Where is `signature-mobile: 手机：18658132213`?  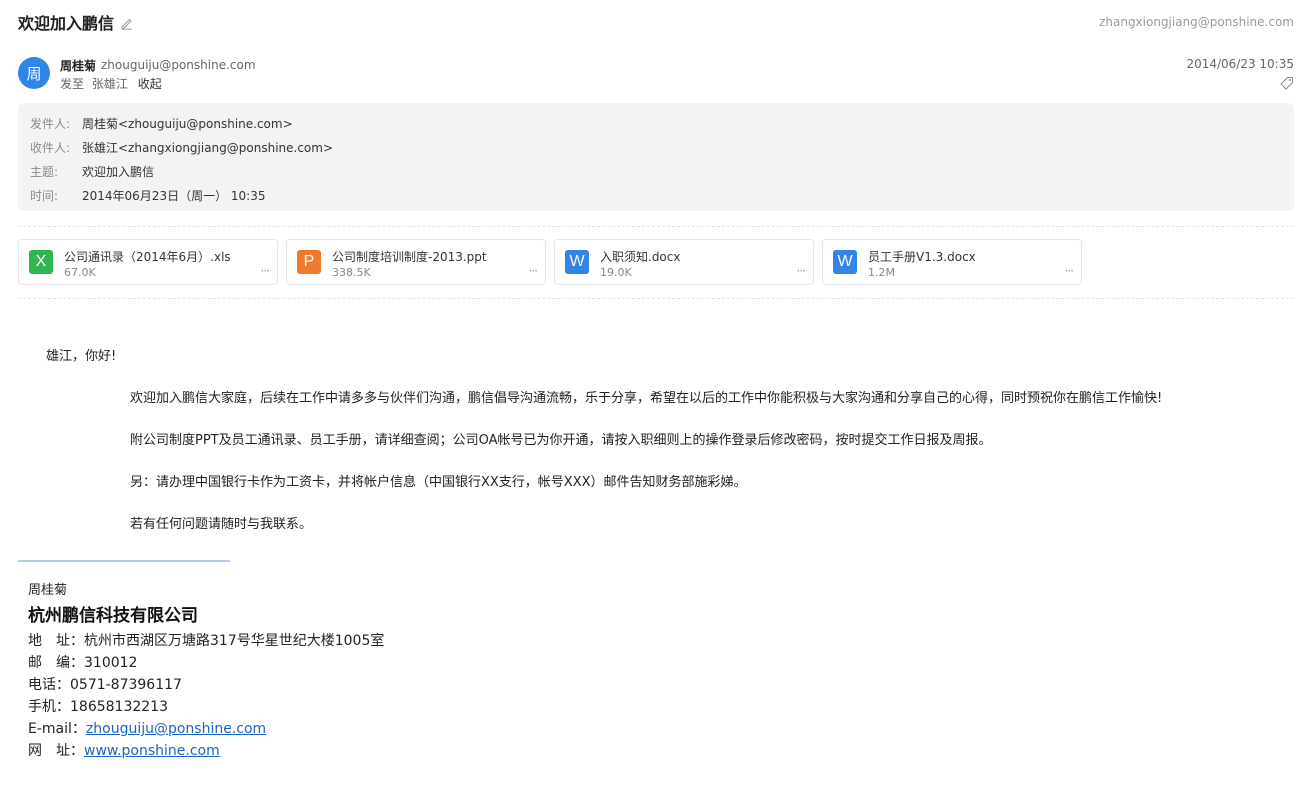 signature-mobile: 手机：18658132213 is located at coordinates (98, 707).